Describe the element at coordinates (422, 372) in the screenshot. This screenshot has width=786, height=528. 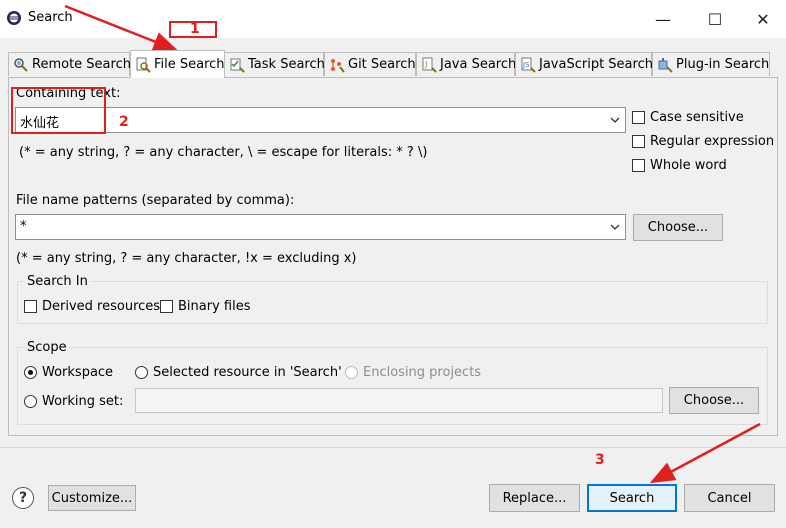
I see `enclosing-projects-label: Enclosing projects` at that location.